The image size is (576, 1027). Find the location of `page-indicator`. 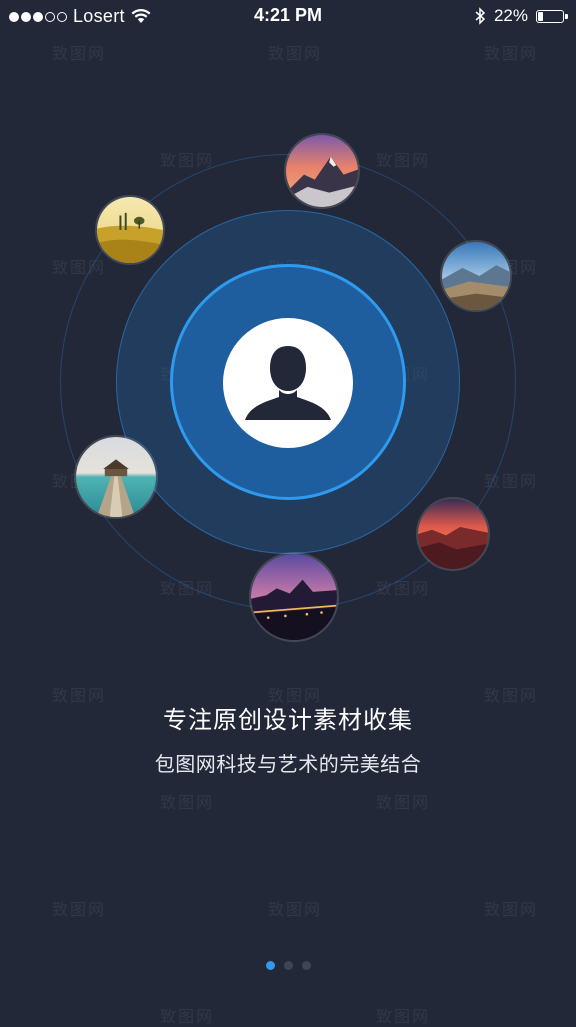

page-indicator is located at coordinates (288, 965).